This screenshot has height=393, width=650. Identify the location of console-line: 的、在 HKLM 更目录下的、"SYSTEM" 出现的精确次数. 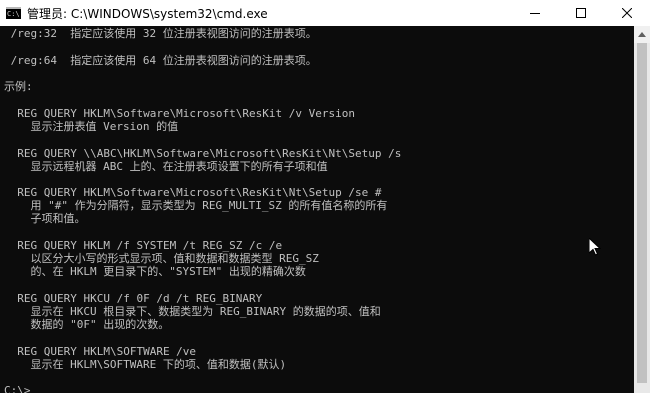
(155, 271).